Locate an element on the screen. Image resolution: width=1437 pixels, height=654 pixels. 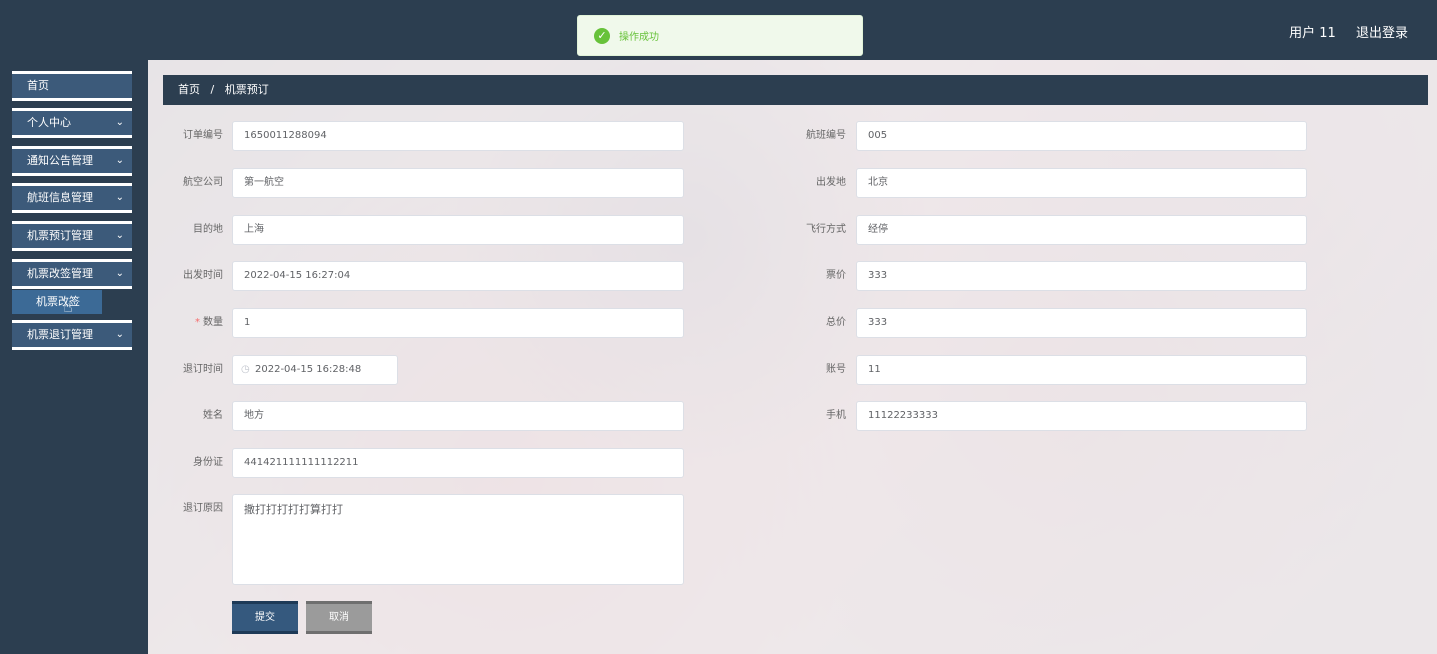
success-toast: ✓ 操作成功 is located at coordinates (720, 35).